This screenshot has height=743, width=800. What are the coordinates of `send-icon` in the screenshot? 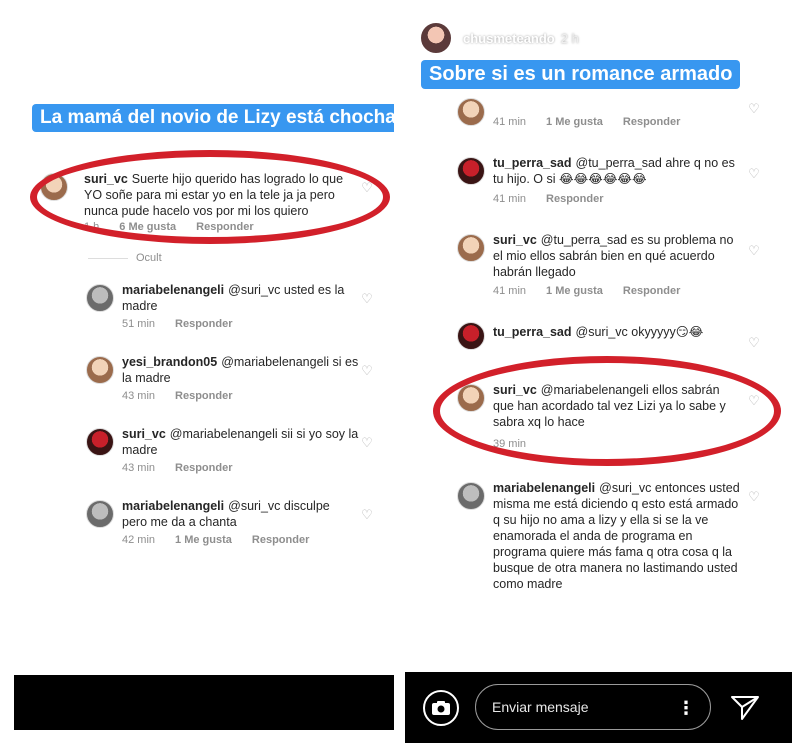 It's located at (745, 708).